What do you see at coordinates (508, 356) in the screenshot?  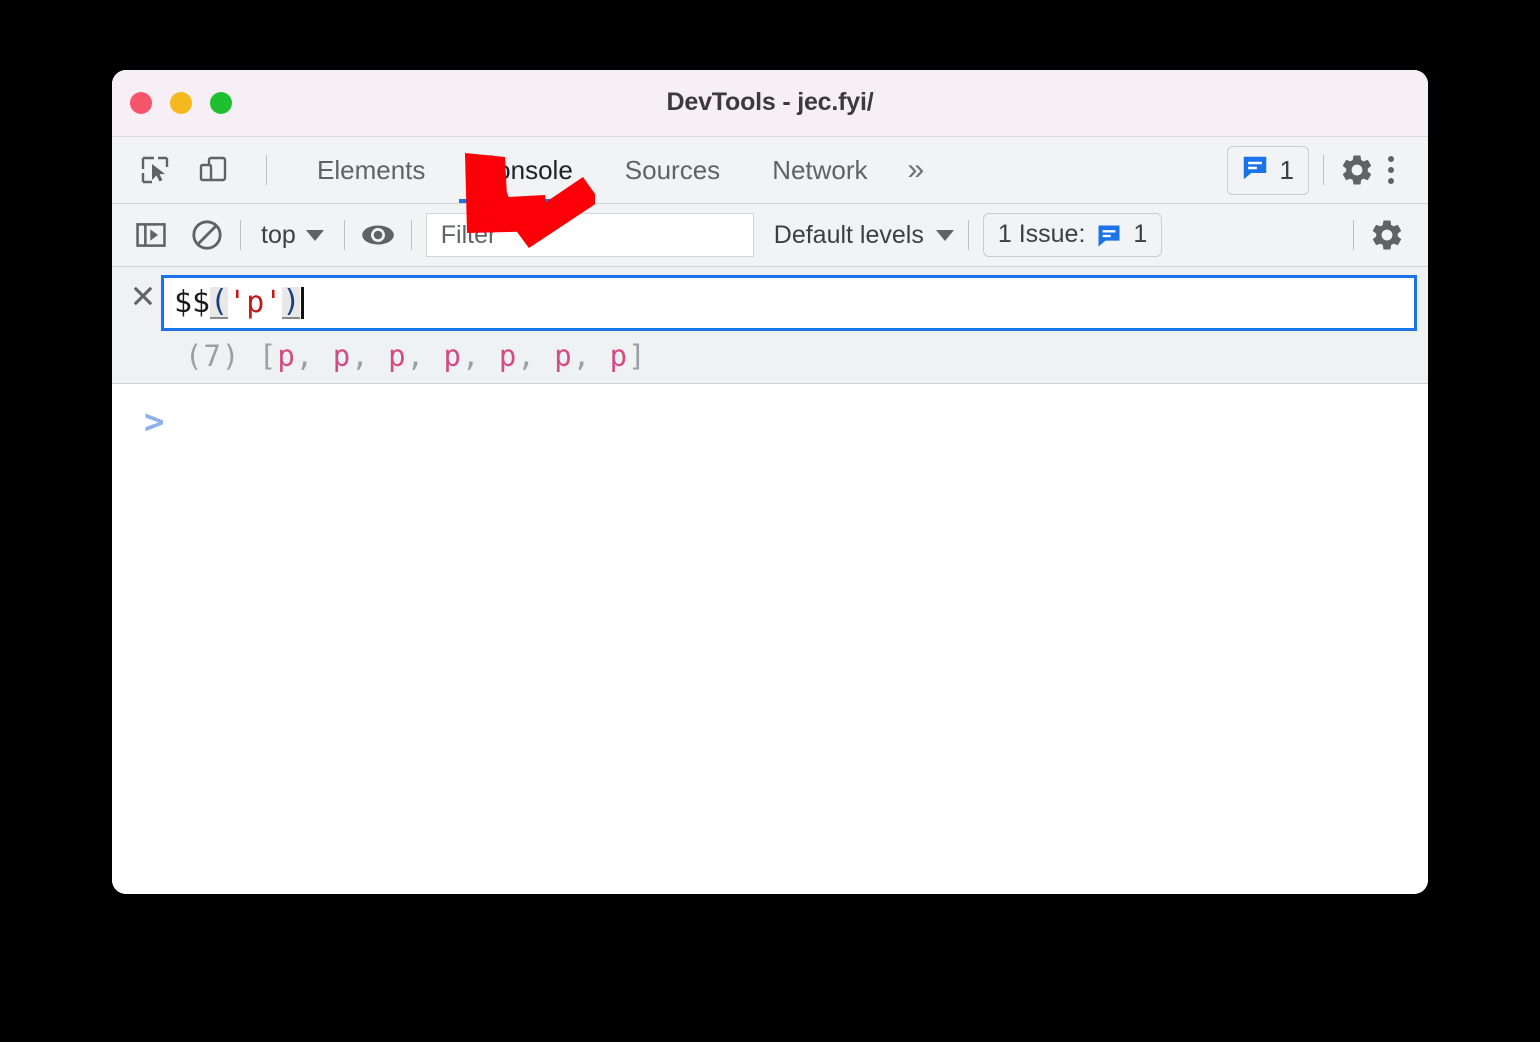 I see `result-node-4: p` at bounding box center [508, 356].